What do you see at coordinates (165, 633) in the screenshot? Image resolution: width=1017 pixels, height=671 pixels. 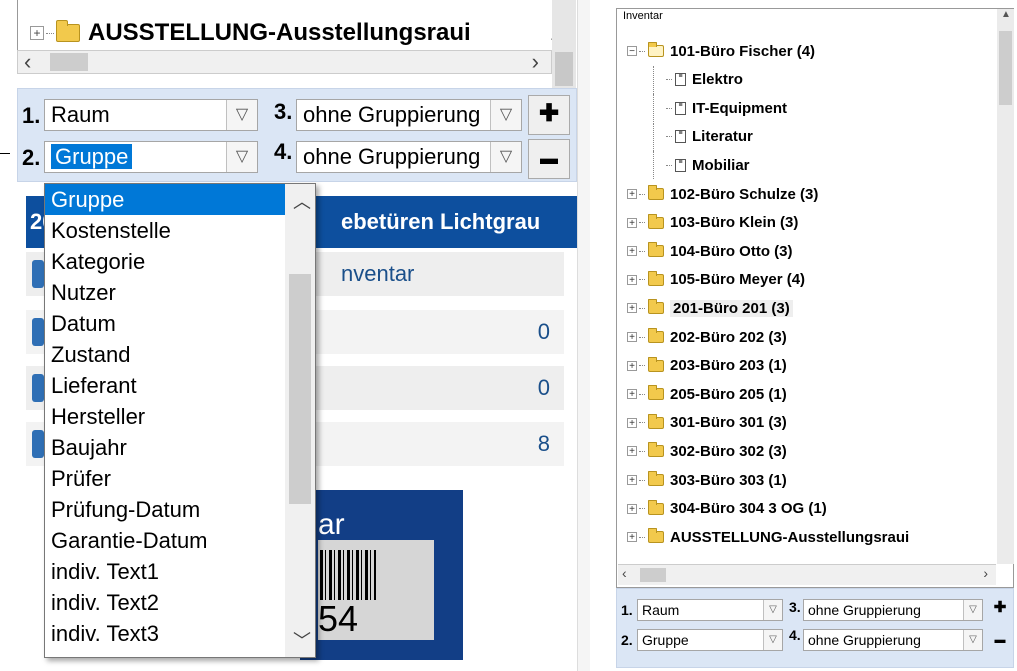 I see `dropdown-option: indiv. Text3` at bounding box center [165, 633].